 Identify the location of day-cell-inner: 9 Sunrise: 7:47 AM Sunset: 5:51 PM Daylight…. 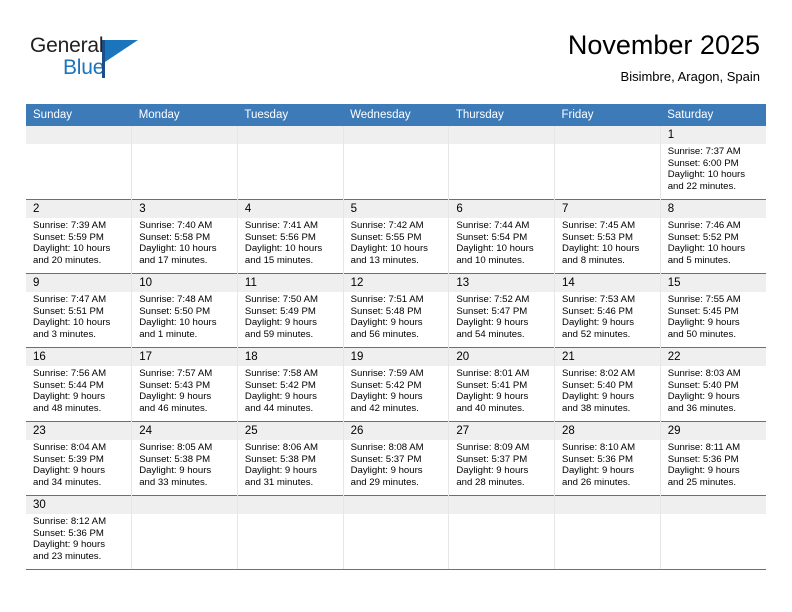
(79, 310).